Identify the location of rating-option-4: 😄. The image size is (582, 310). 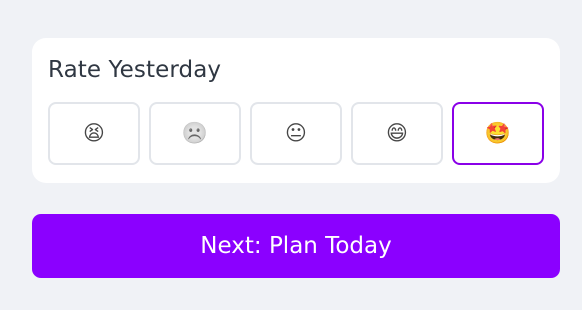
(397, 133).